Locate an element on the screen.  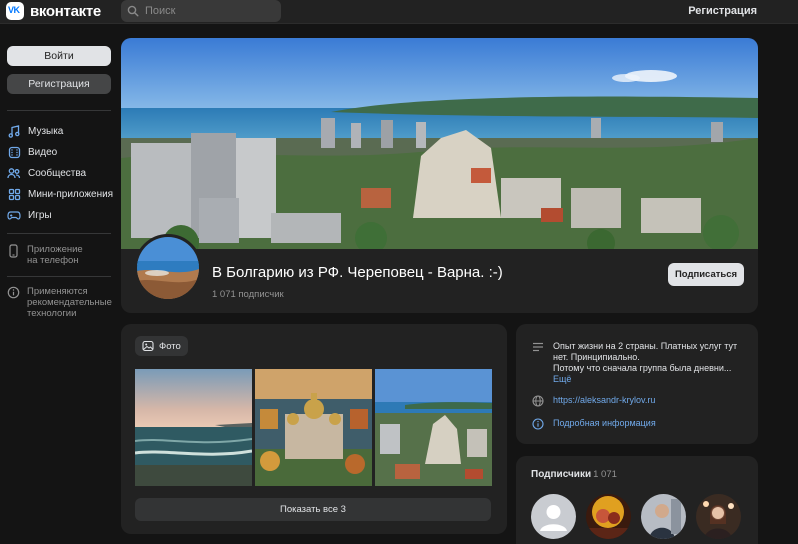
show-all-photos-button: Показать все 3 is located at coordinates (313, 509).